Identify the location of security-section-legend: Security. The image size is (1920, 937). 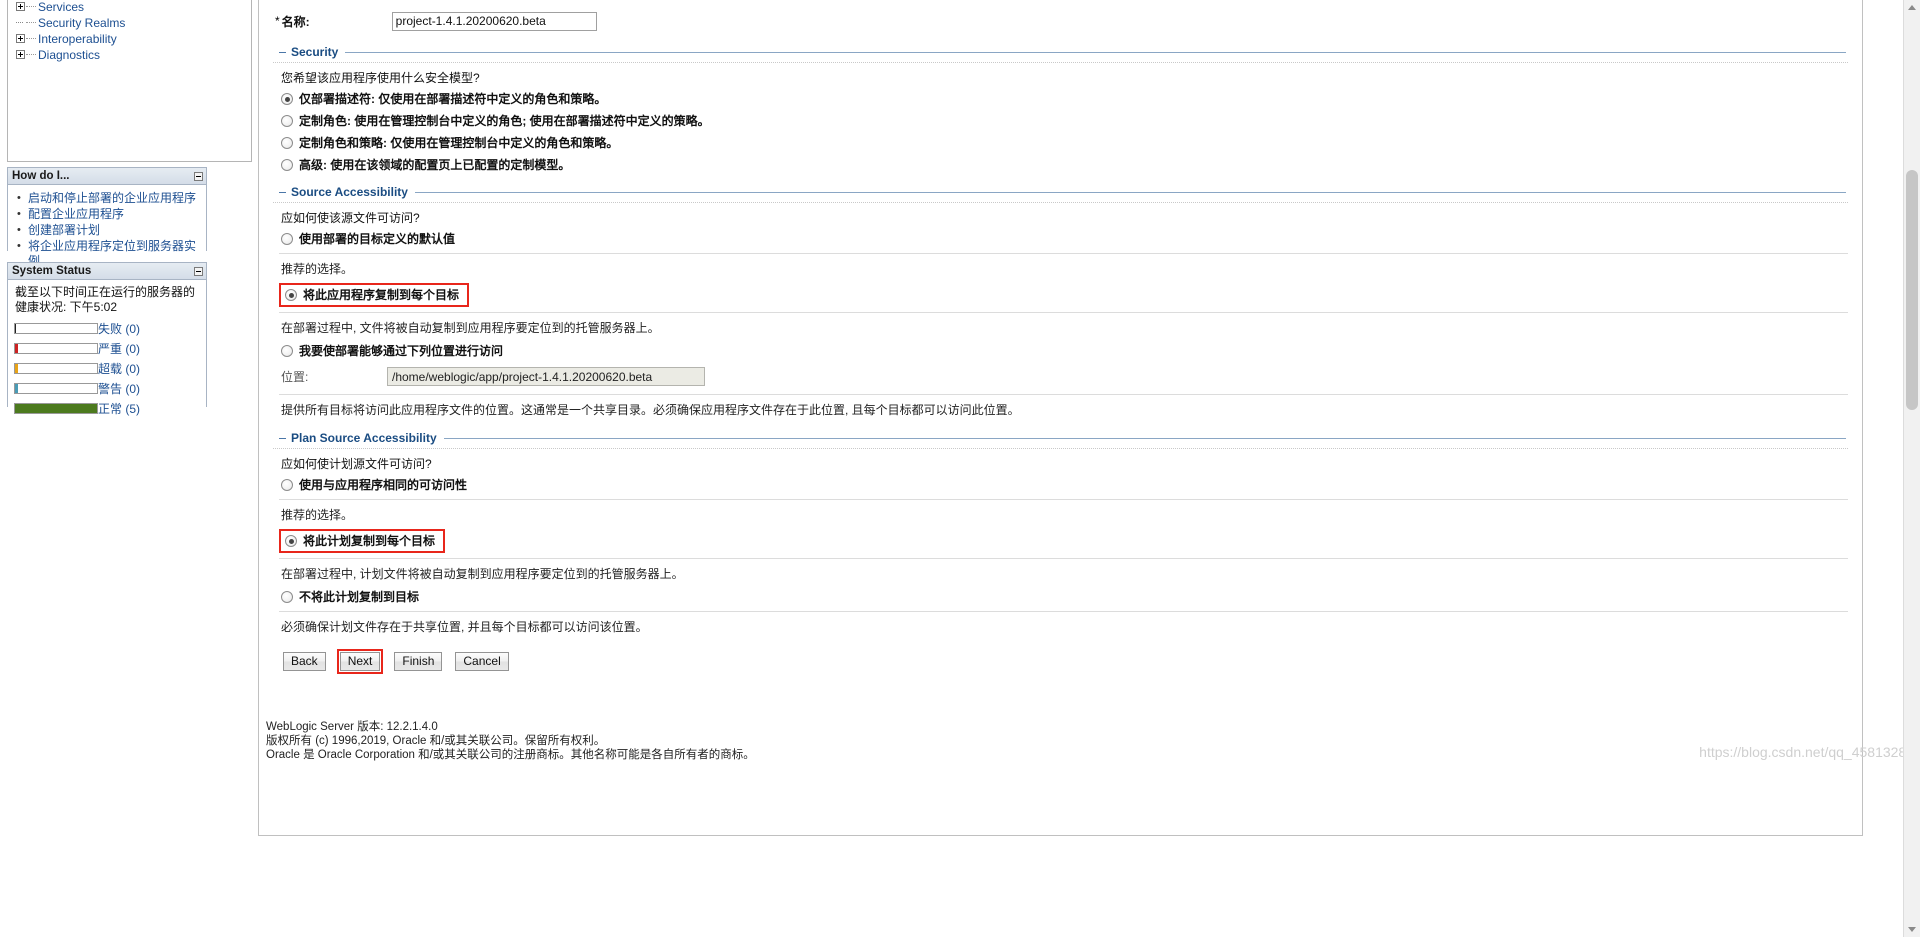
(1060, 52).